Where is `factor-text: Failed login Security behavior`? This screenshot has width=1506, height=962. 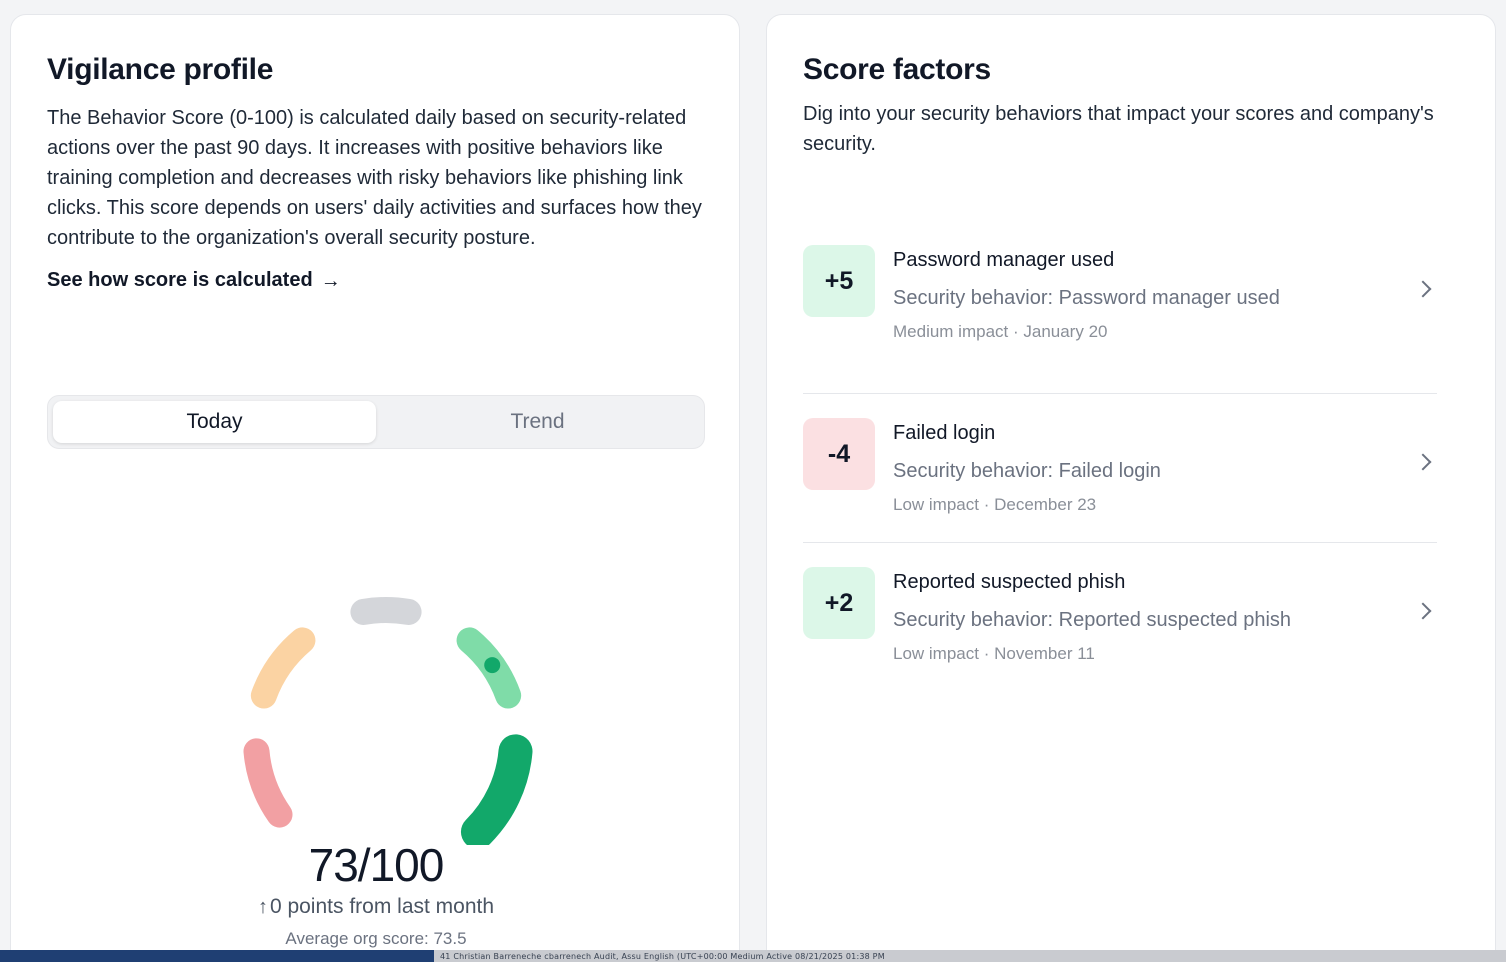 factor-text: Failed login Security behavior is located at coordinates (1165, 467).